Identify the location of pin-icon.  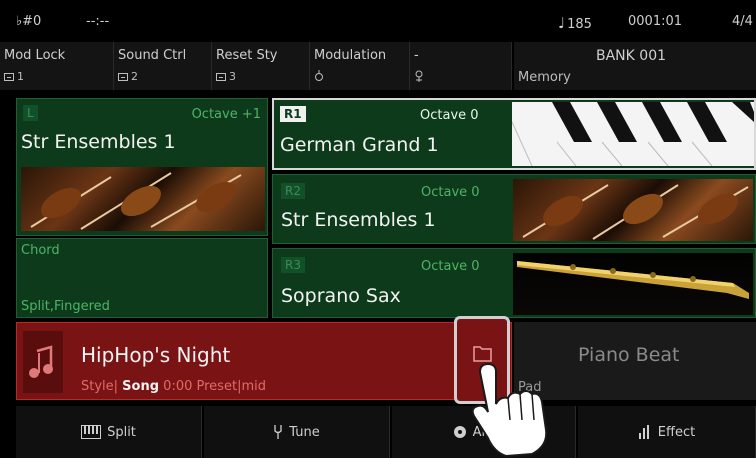
(419, 77).